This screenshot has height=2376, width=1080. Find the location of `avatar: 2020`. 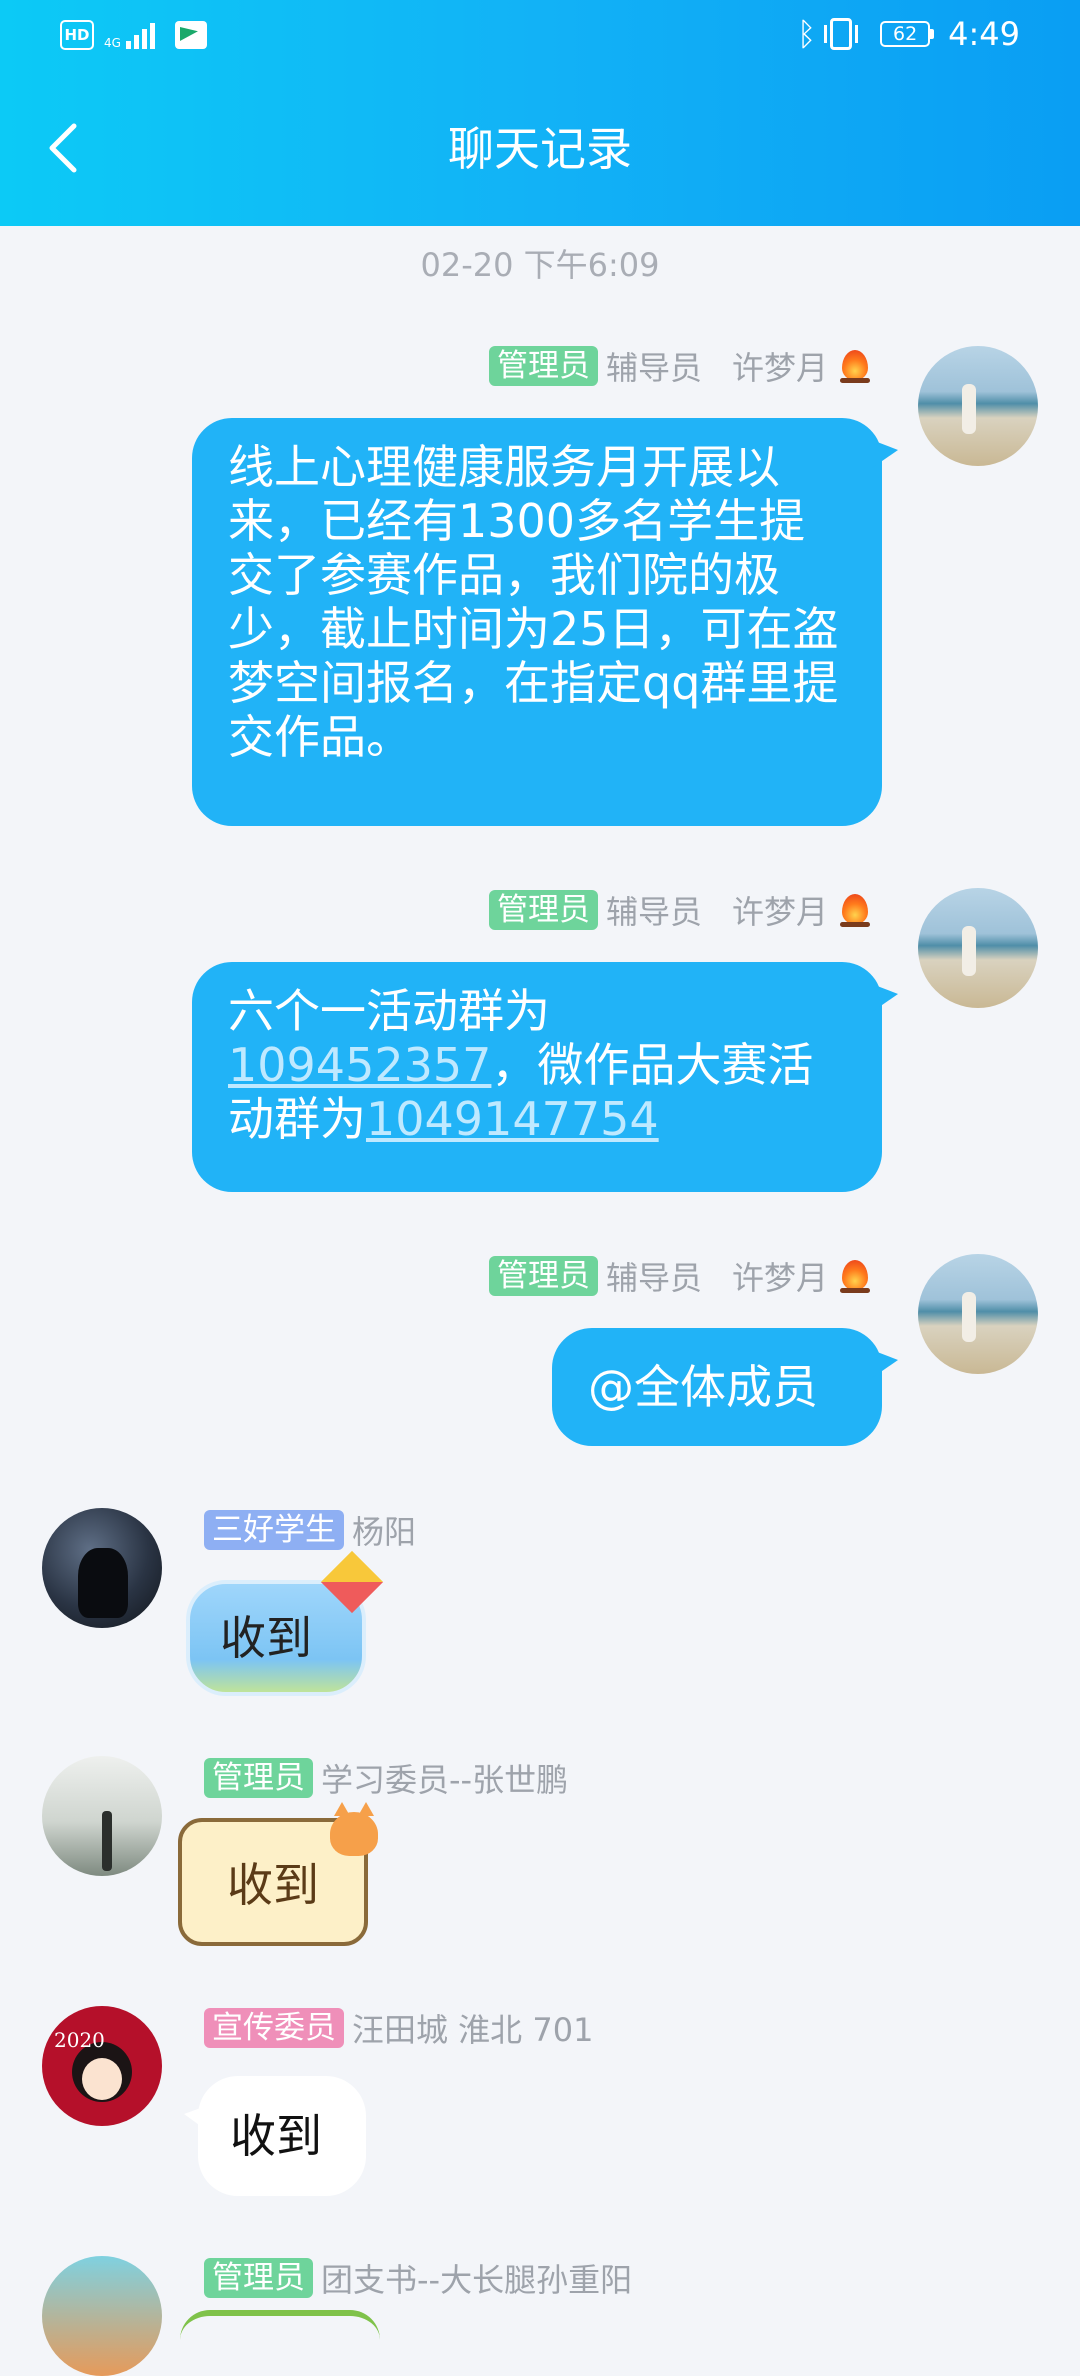

avatar: 2020 is located at coordinates (102, 2066).